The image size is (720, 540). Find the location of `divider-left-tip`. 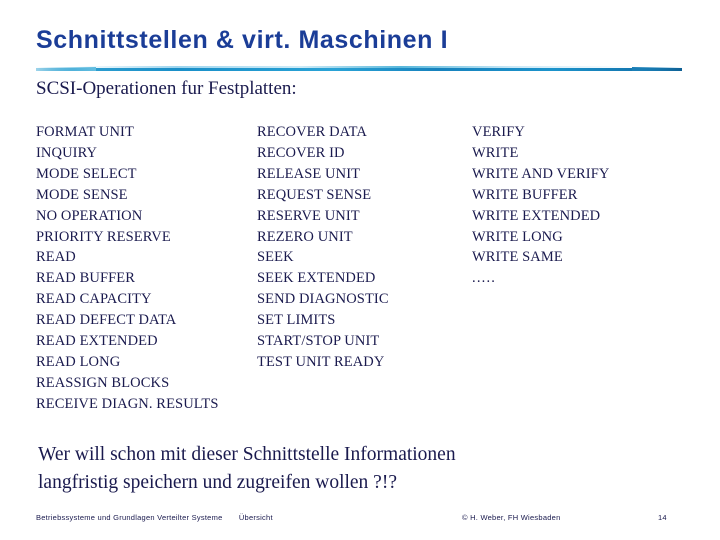

divider-left-tip is located at coordinates (66, 69).